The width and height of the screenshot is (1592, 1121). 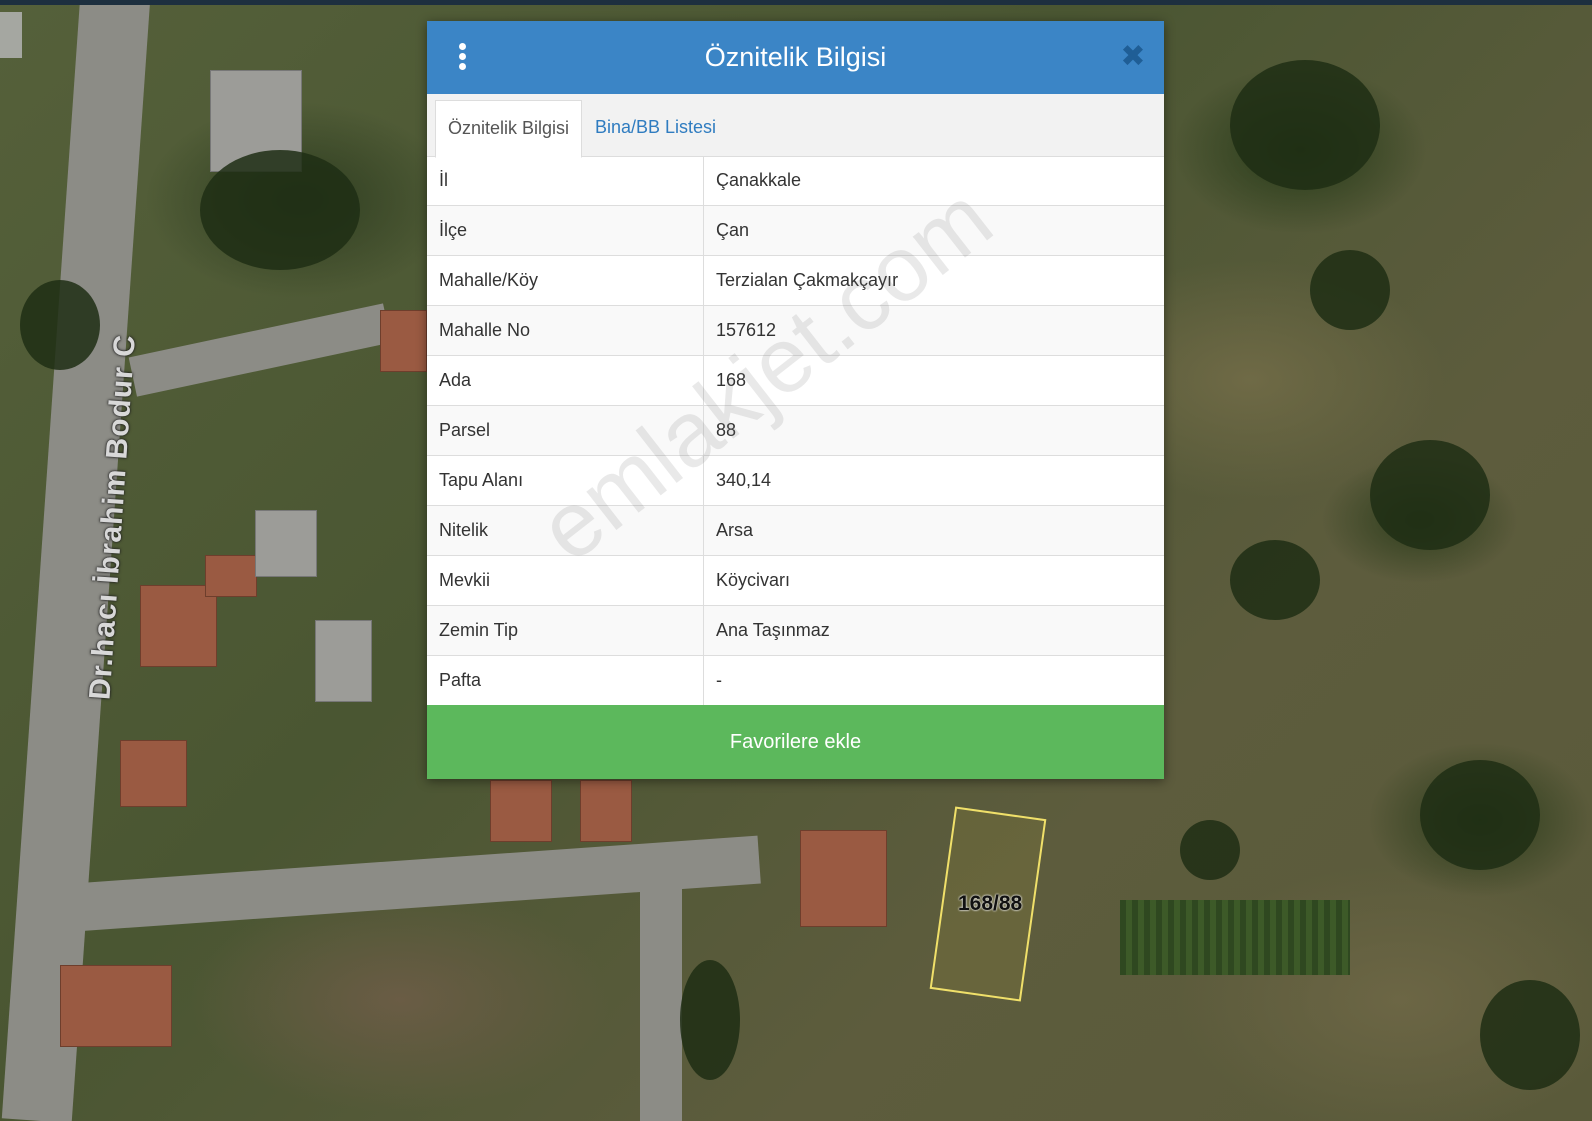 I want to click on dialog-tabs: Öznitelik Bilgisi Bina/BB Listesi, so click(x=795, y=126).